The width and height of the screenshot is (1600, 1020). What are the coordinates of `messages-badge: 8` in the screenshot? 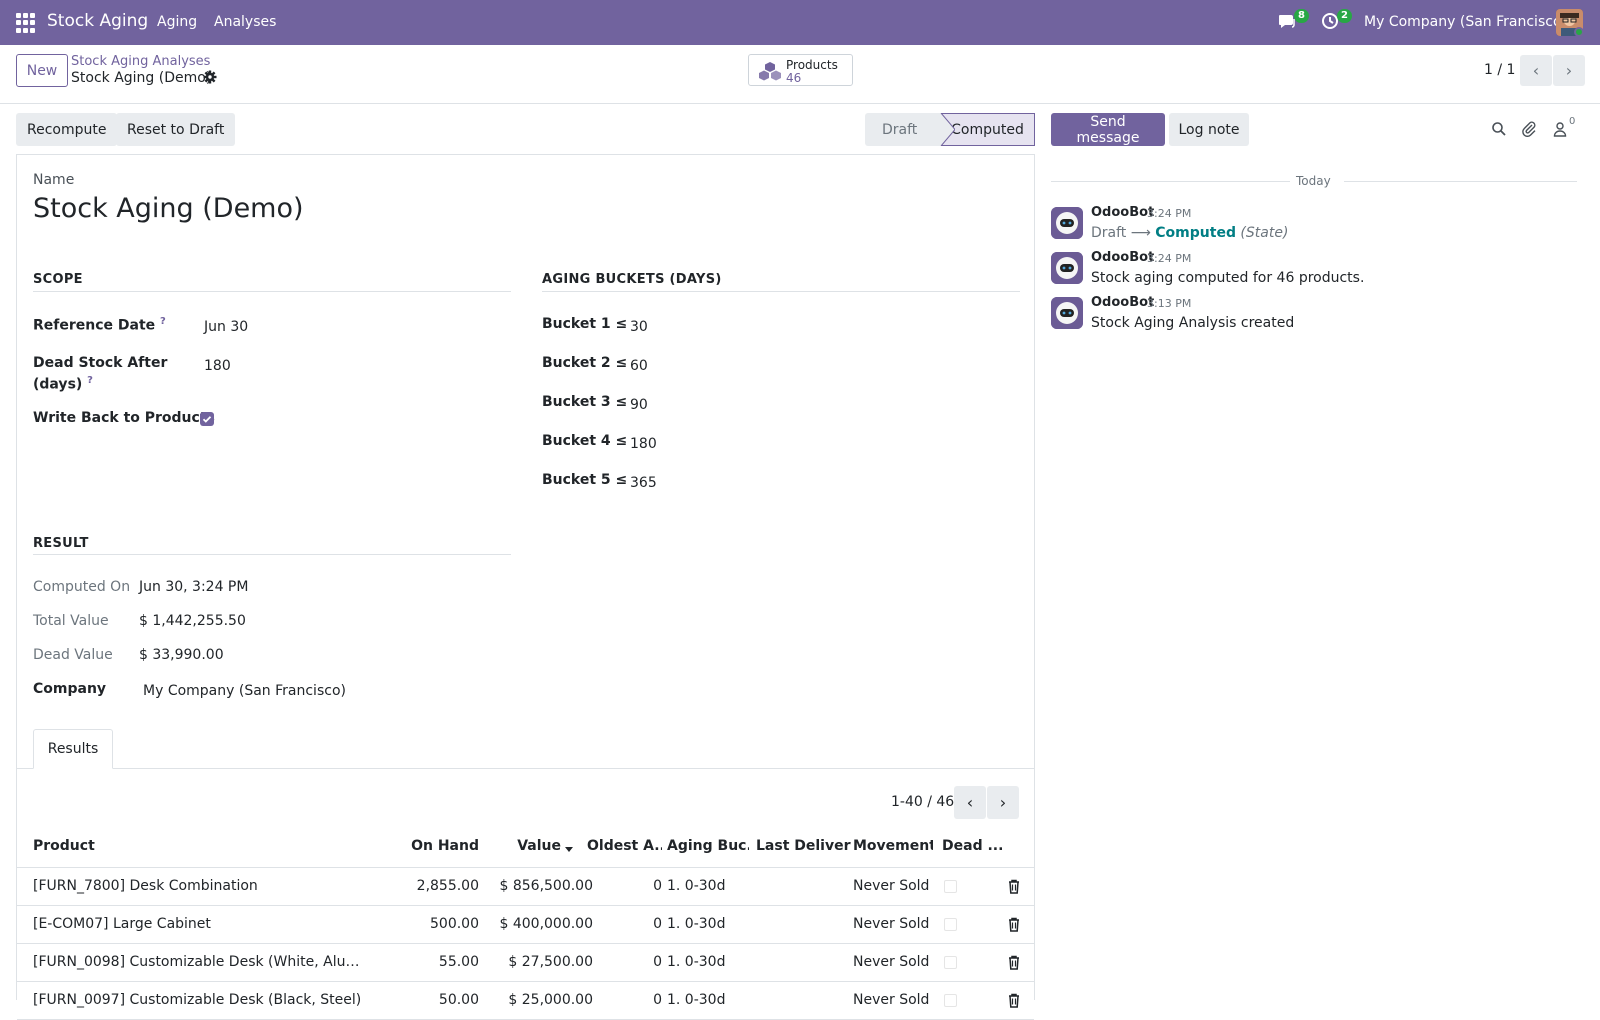 It's located at (1301, 16).